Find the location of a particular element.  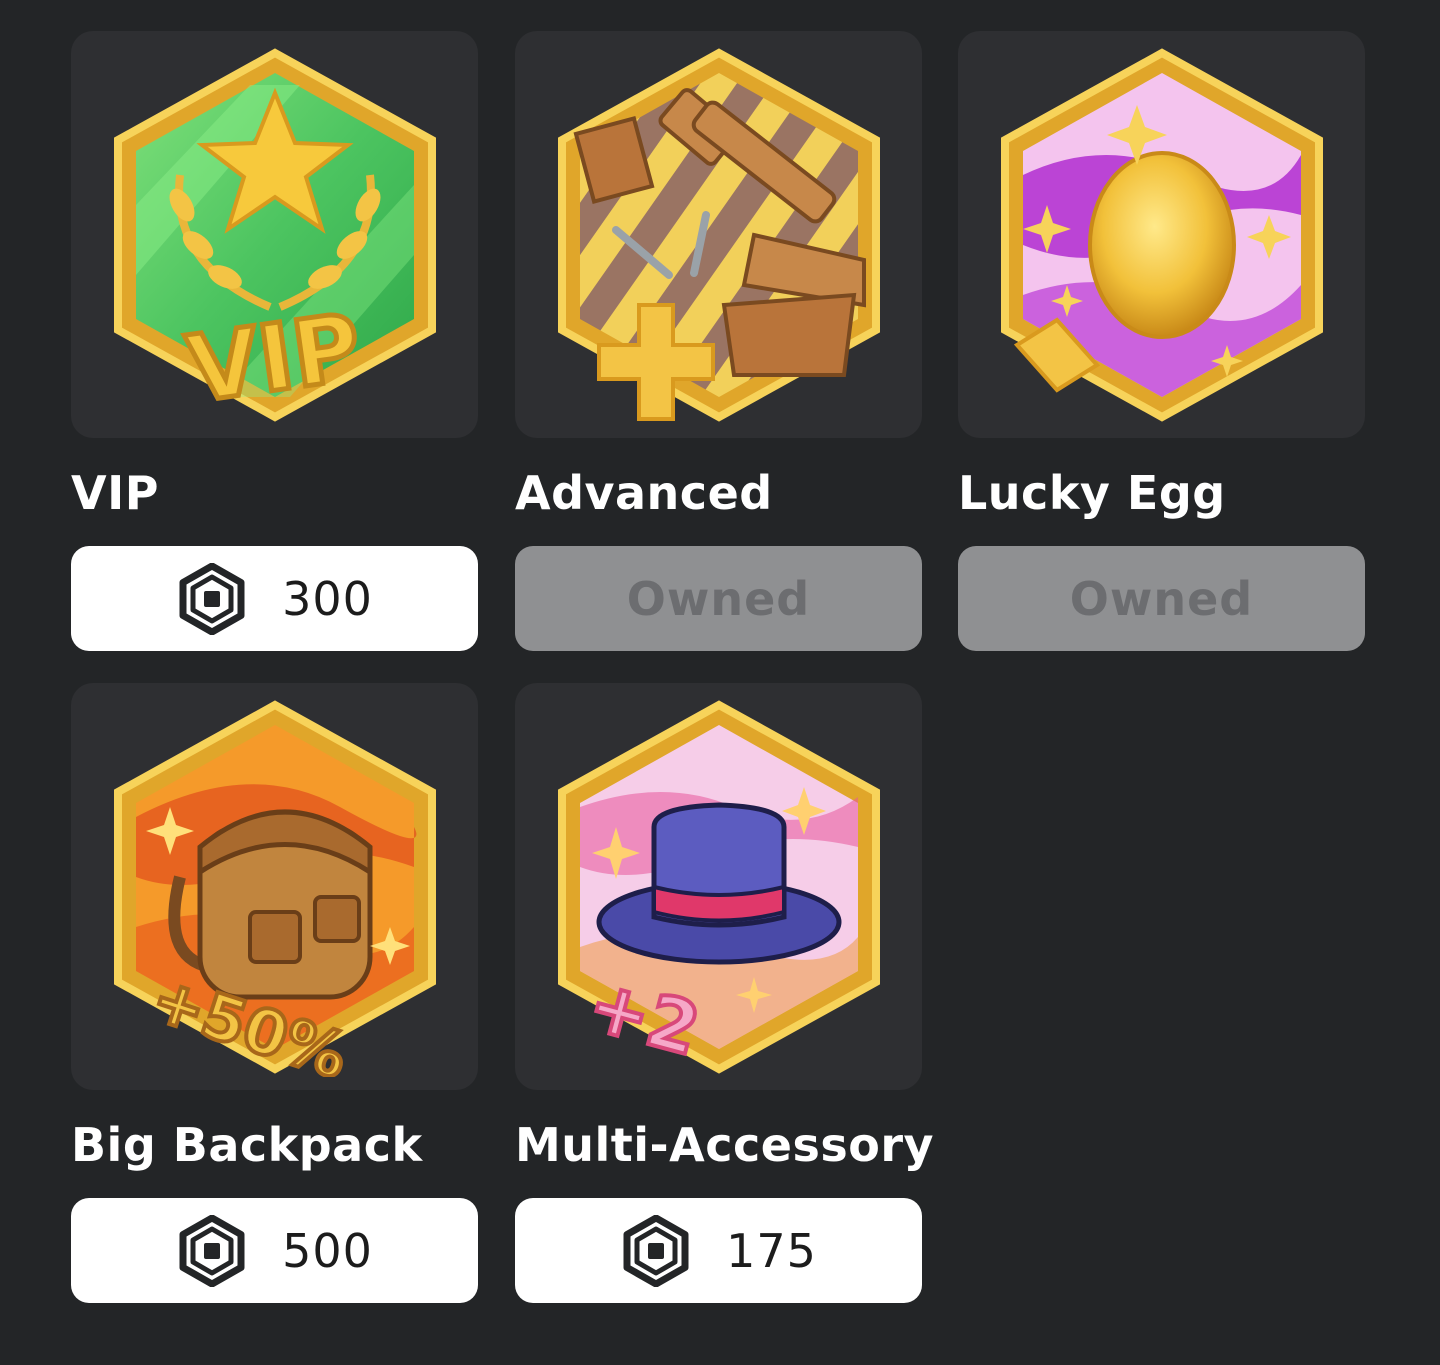

backpack-badge-icon: +50% is located at coordinates (274, 888).